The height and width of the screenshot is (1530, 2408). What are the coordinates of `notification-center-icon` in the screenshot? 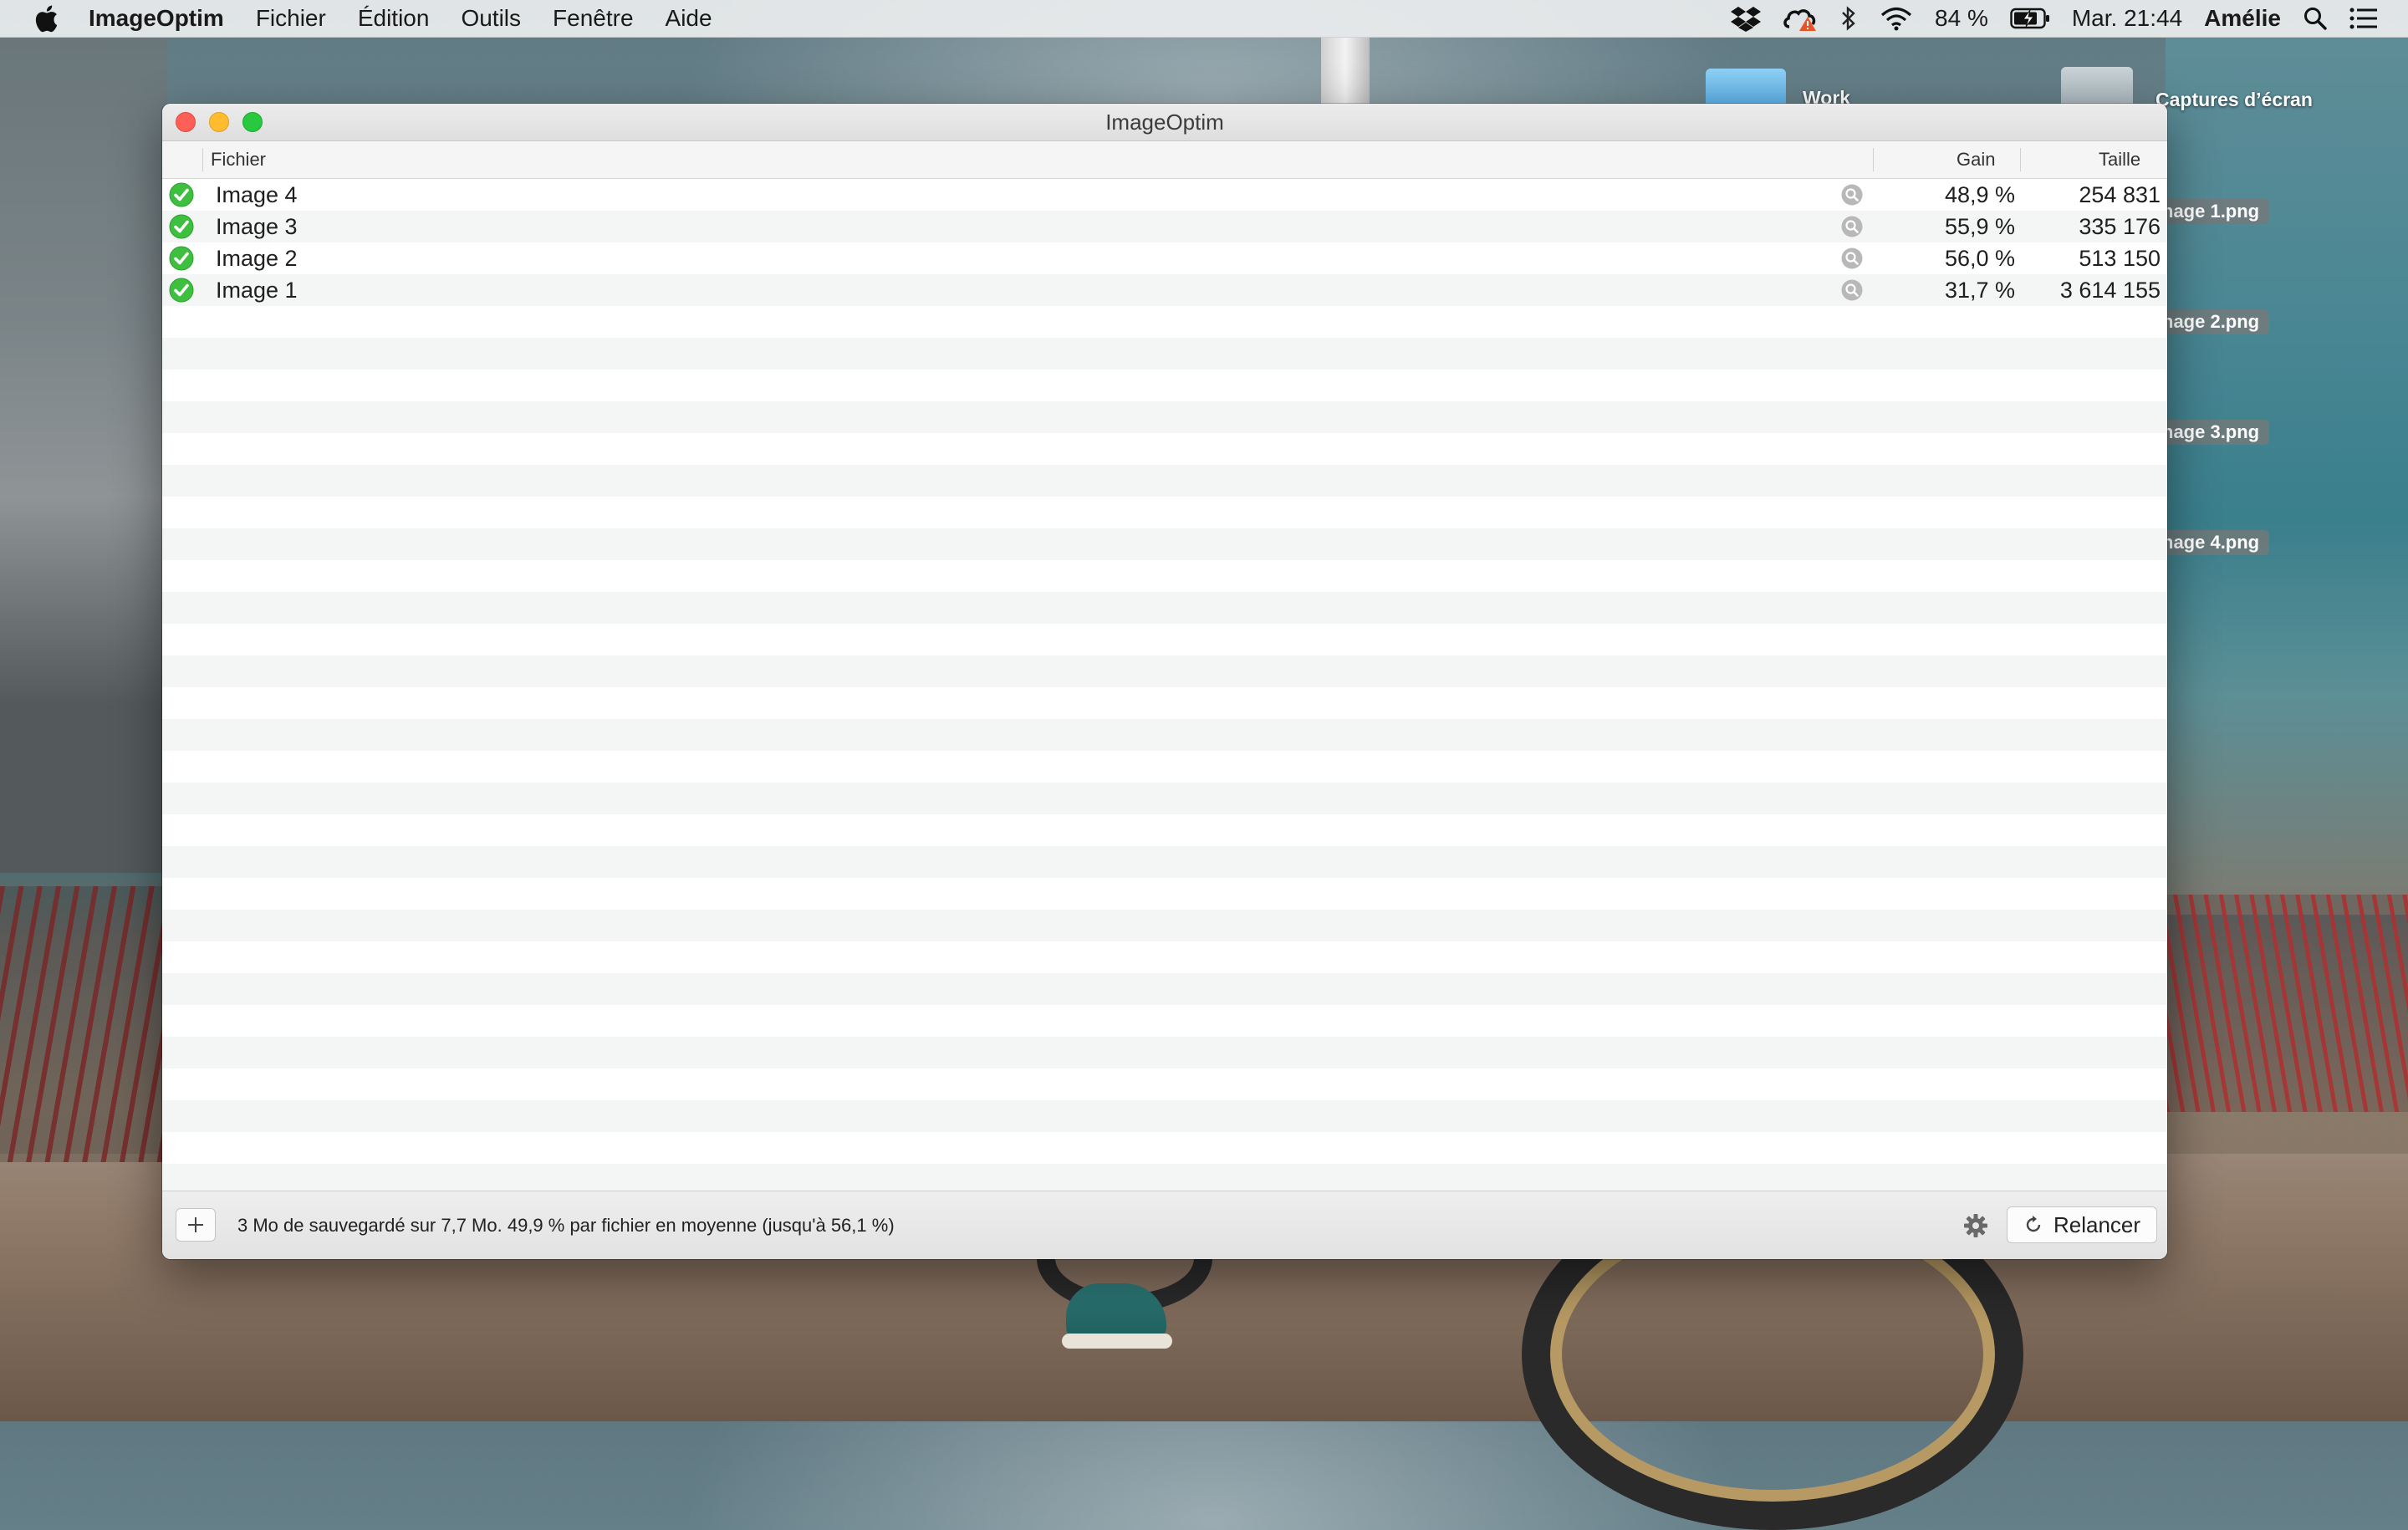 It's located at (2364, 18).